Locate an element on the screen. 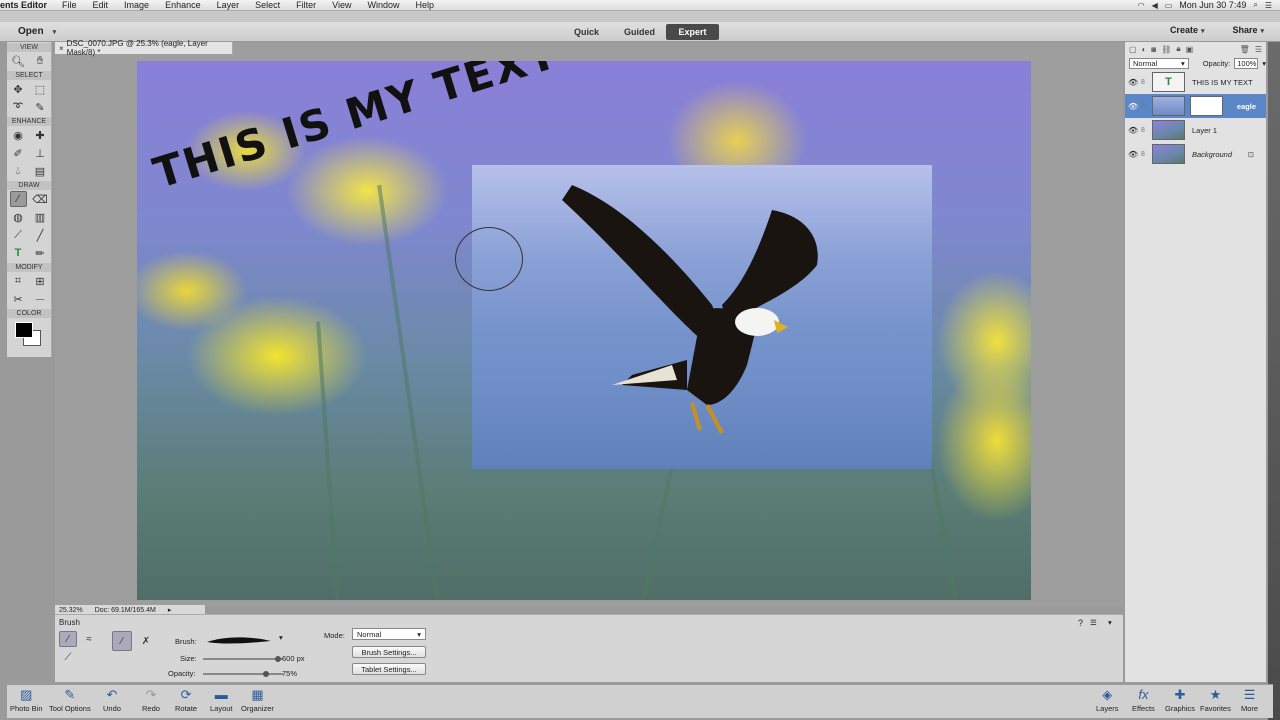  recompose-icon: ⊞ is located at coordinates (40, 281).